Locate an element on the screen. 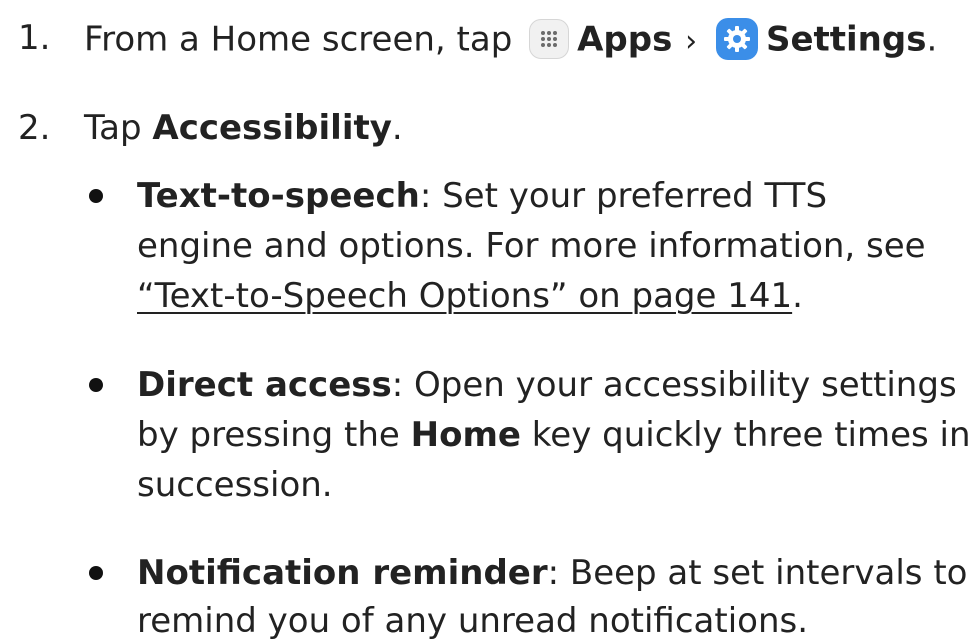  step-number: 2. is located at coordinates (34, 128).